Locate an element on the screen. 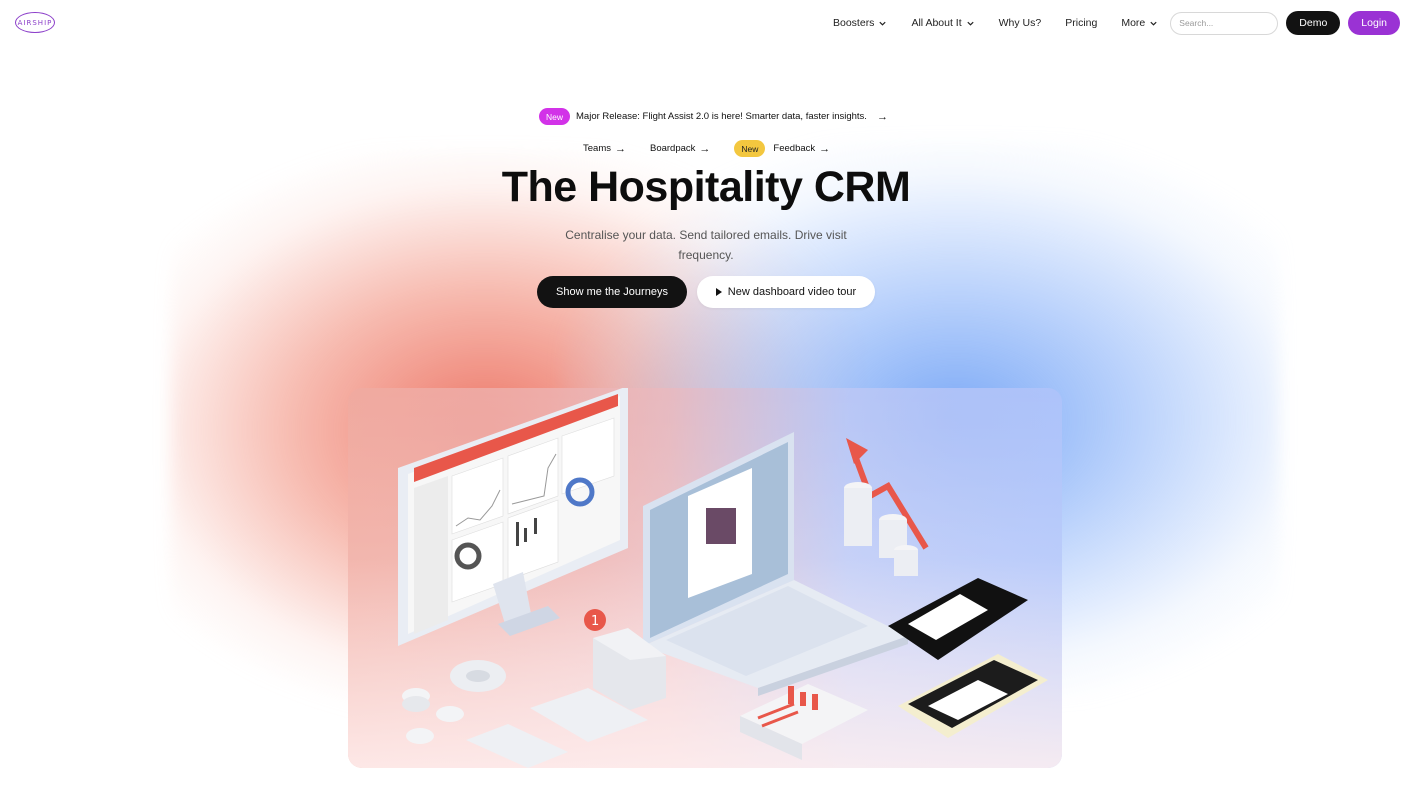 The height and width of the screenshot is (786, 1412). nav-item-pricing: Pricing is located at coordinates (1081, 23).